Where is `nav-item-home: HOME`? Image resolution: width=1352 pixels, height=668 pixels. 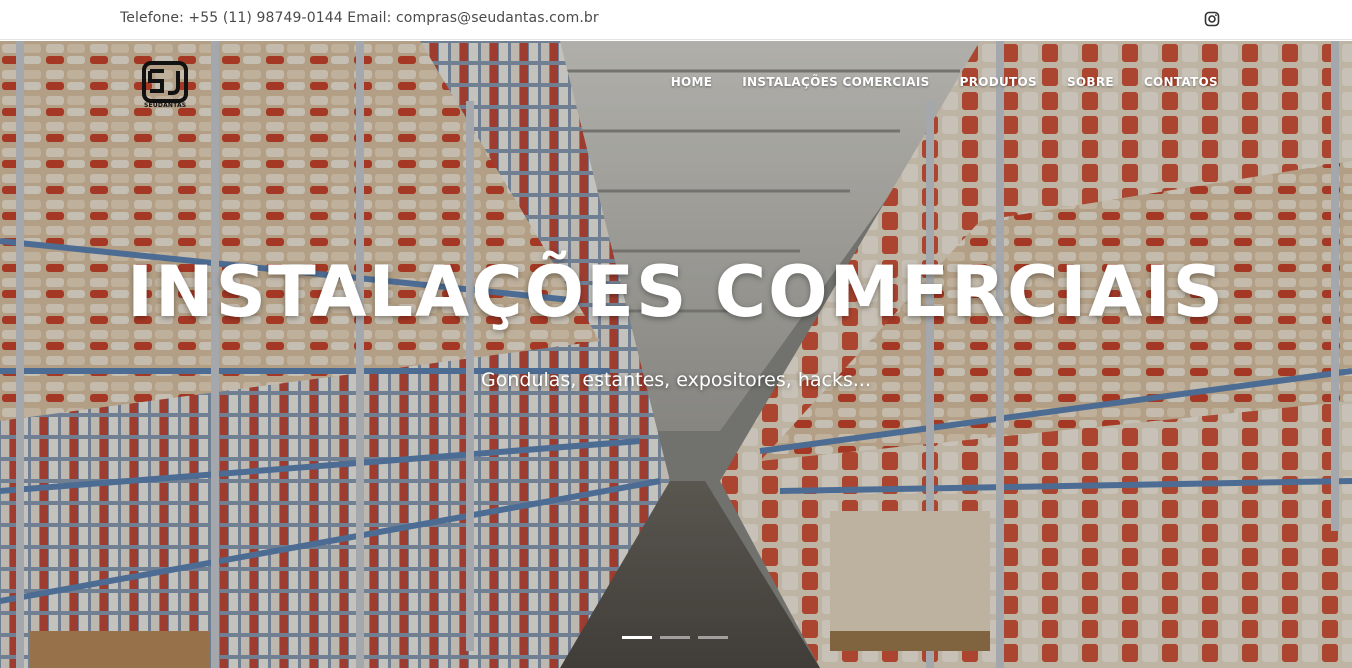 nav-item-home: HOME is located at coordinates (692, 82).